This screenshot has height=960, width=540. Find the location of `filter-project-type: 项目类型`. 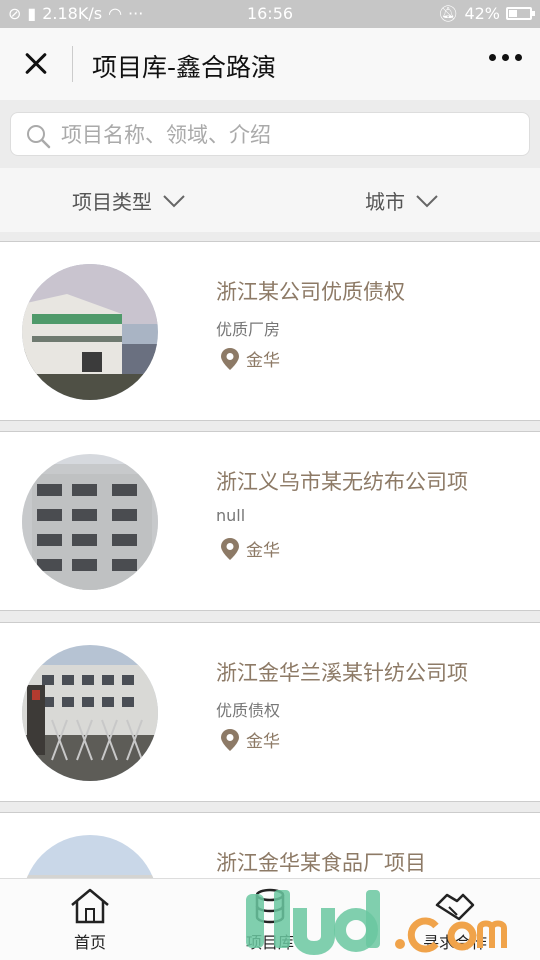

filter-project-type: 项目类型 is located at coordinates (129, 200).